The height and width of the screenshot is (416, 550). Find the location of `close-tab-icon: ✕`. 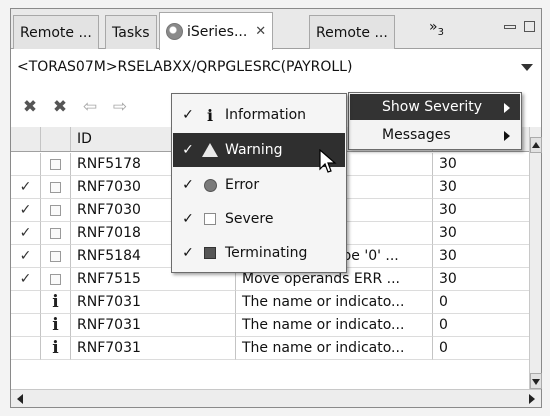

close-tab-icon: ✕ is located at coordinates (260, 31).